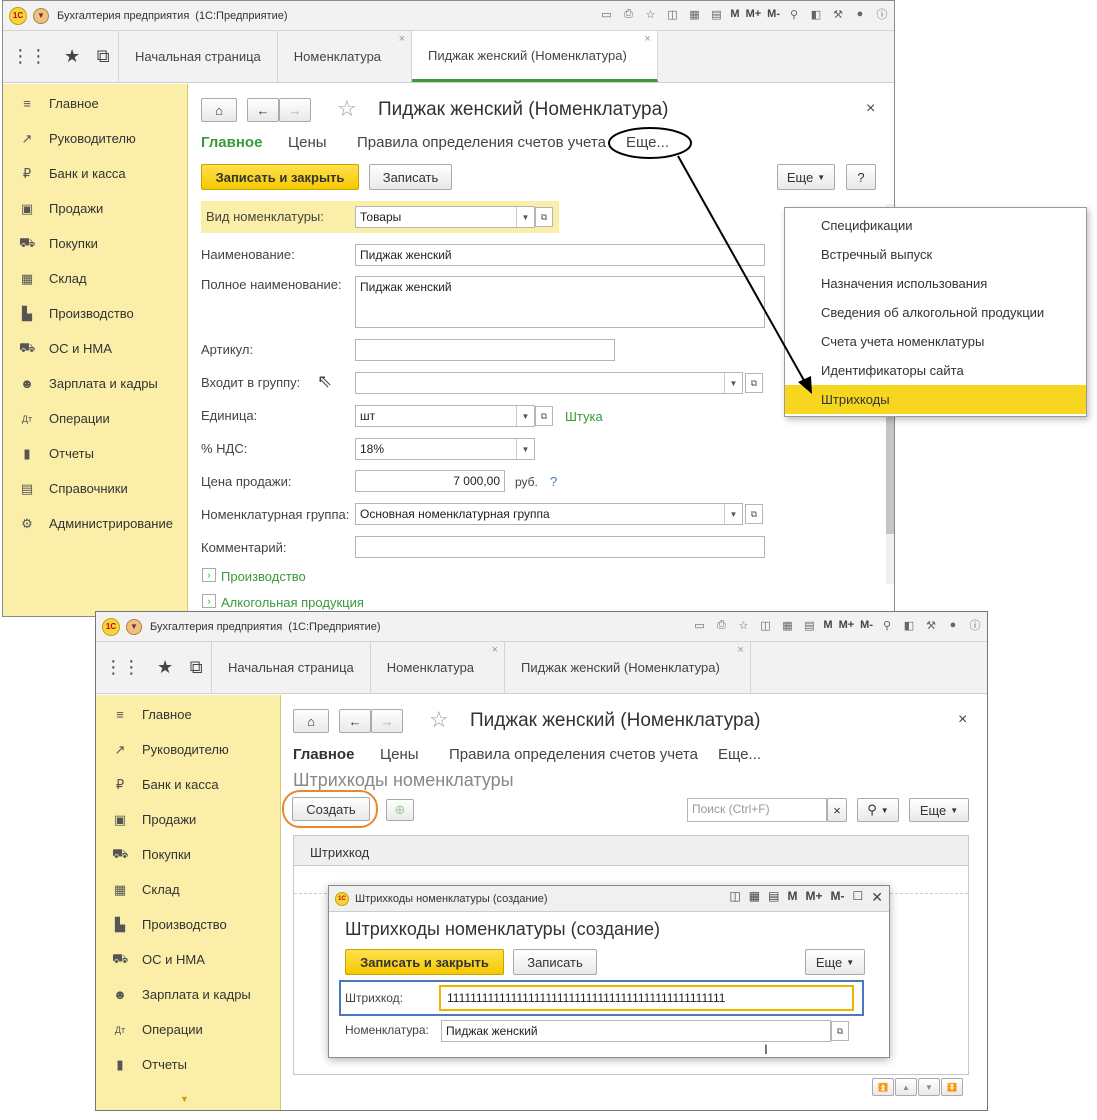 This screenshot has width=1097, height=1120. What do you see at coordinates (165, 667) in the screenshot?
I see `star-icon: ★` at bounding box center [165, 667].